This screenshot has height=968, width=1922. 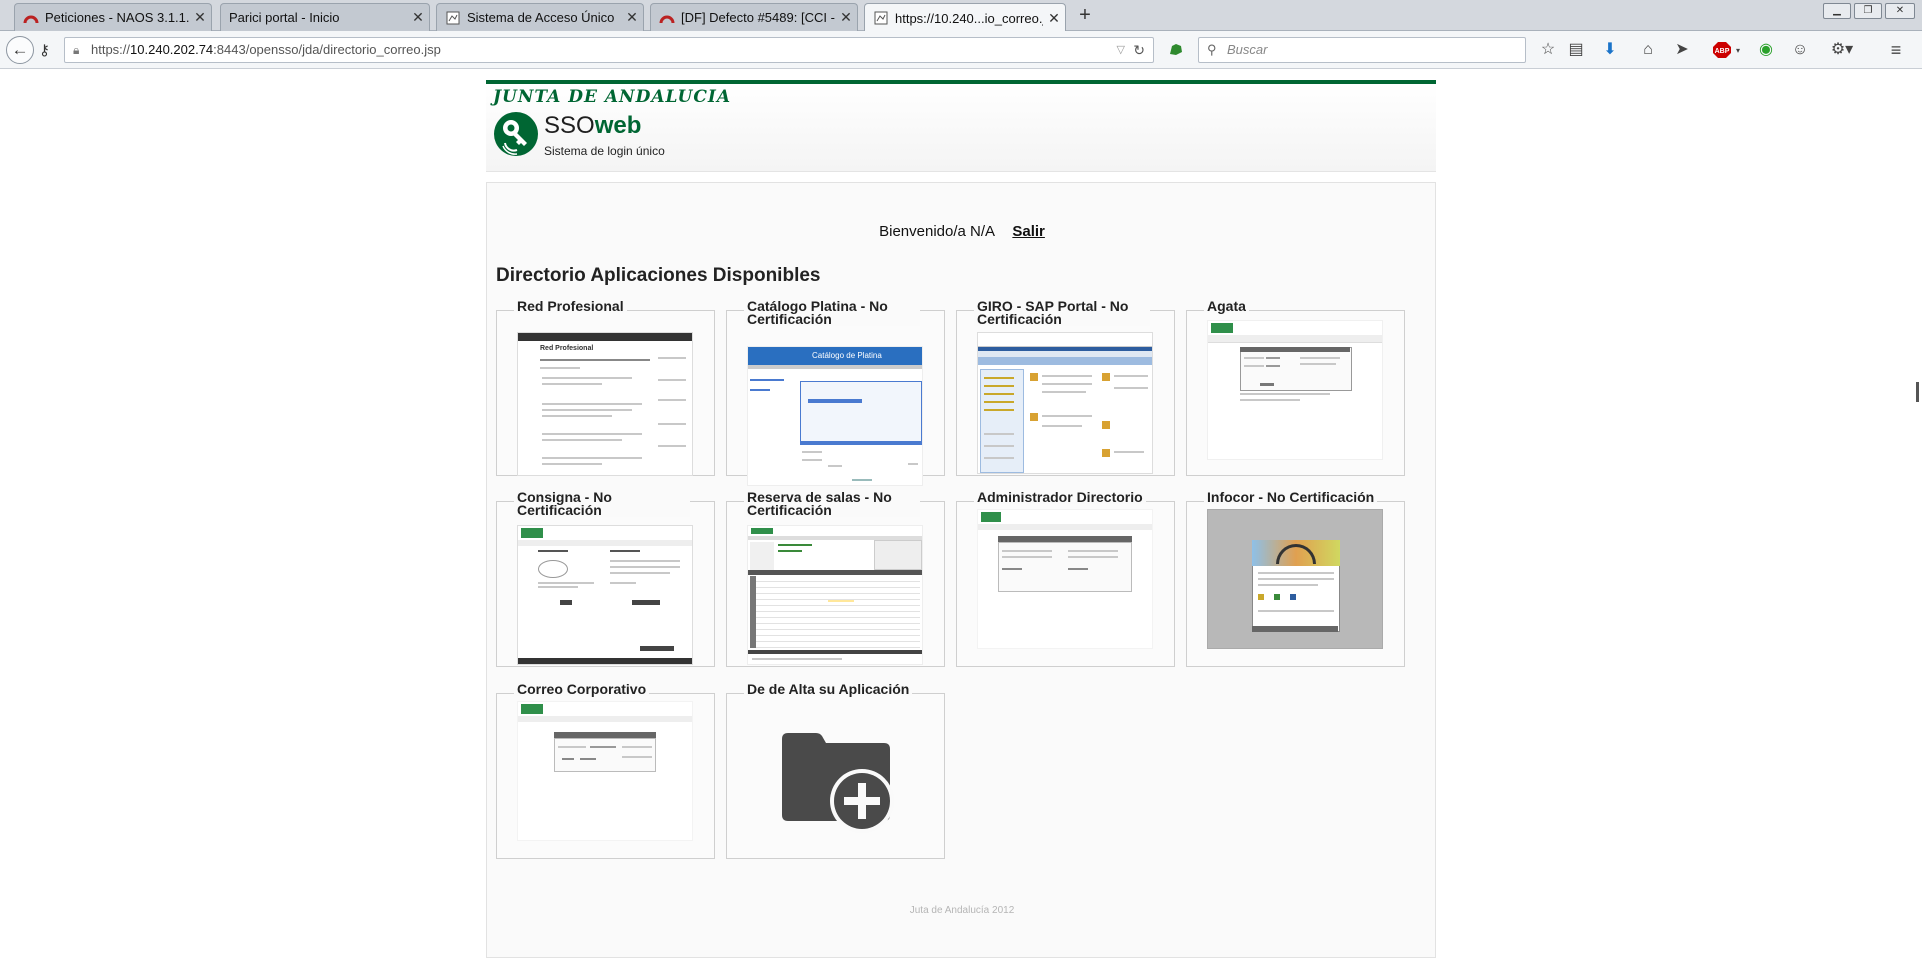 I want to click on dropdown-icon: ▽, so click(x=1121, y=50).